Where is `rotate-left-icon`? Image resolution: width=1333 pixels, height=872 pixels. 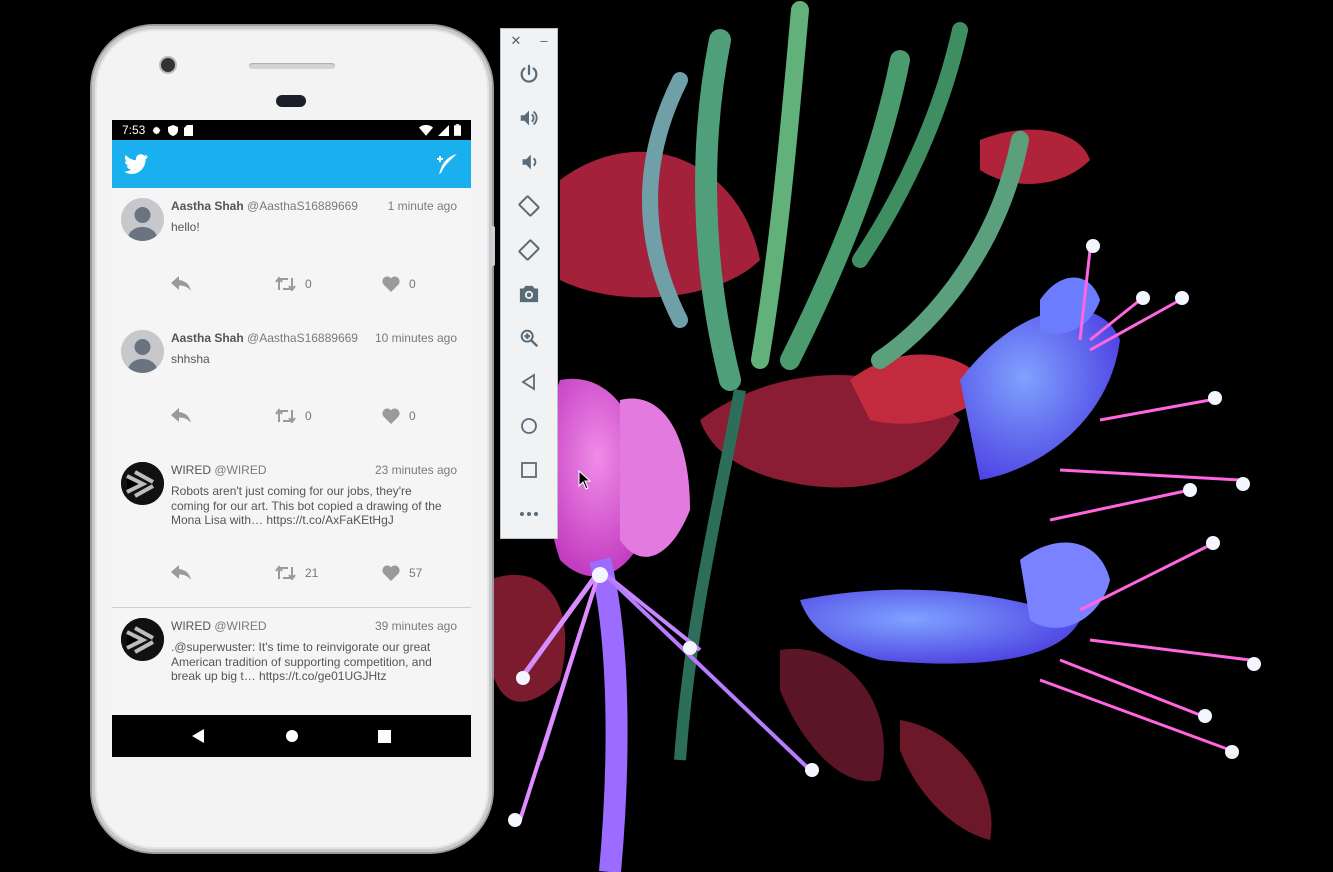
rotate-left-icon is located at coordinates (529, 206).